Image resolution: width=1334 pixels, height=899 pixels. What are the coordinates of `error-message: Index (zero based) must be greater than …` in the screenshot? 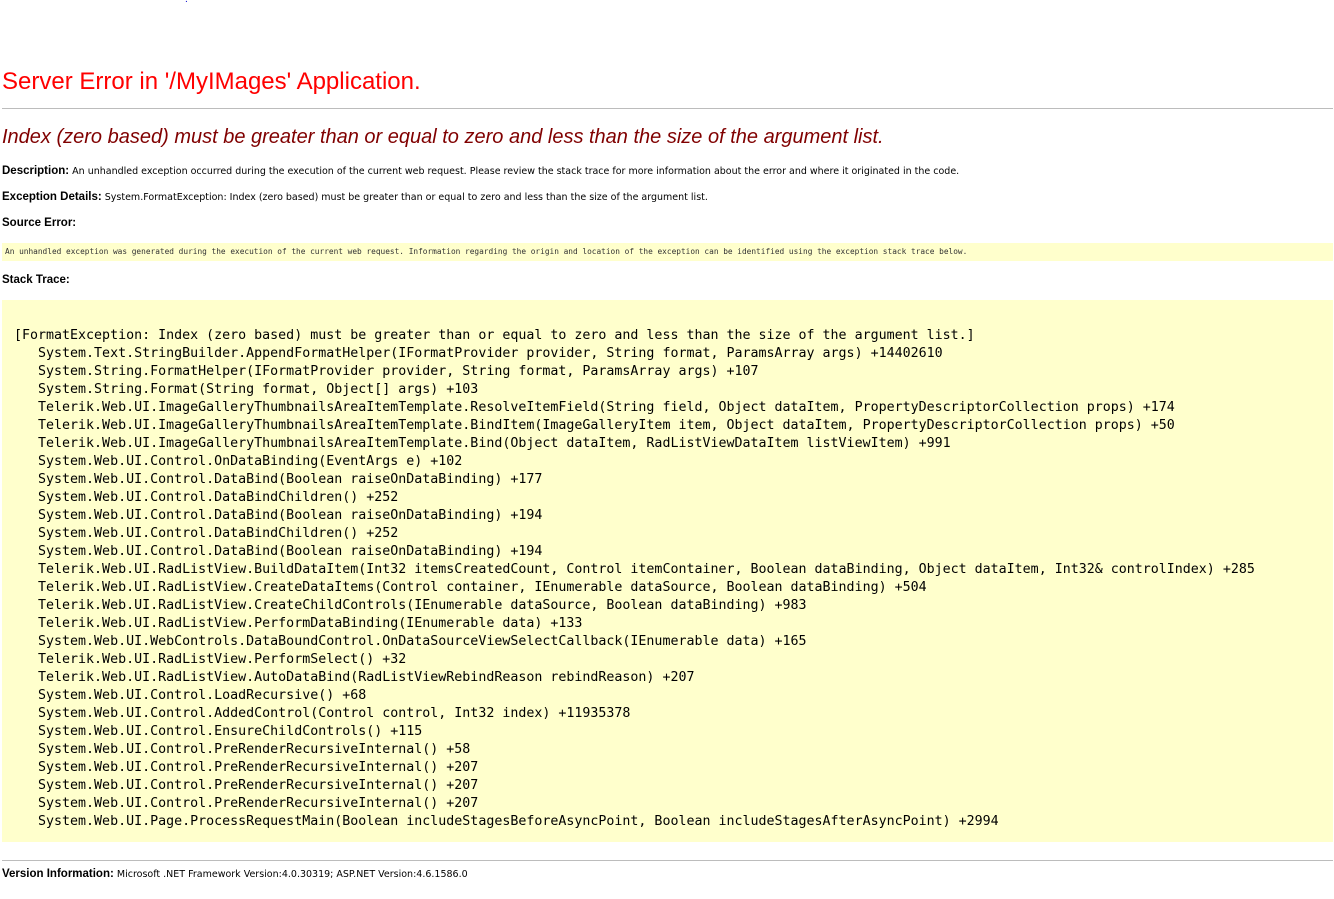 It's located at (443, 137).